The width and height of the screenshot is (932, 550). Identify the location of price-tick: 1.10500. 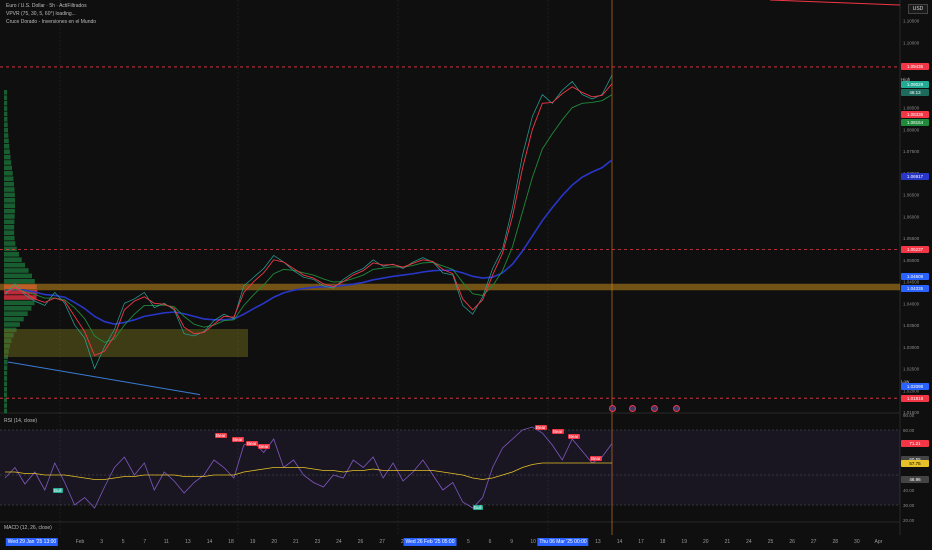
(911, 21).